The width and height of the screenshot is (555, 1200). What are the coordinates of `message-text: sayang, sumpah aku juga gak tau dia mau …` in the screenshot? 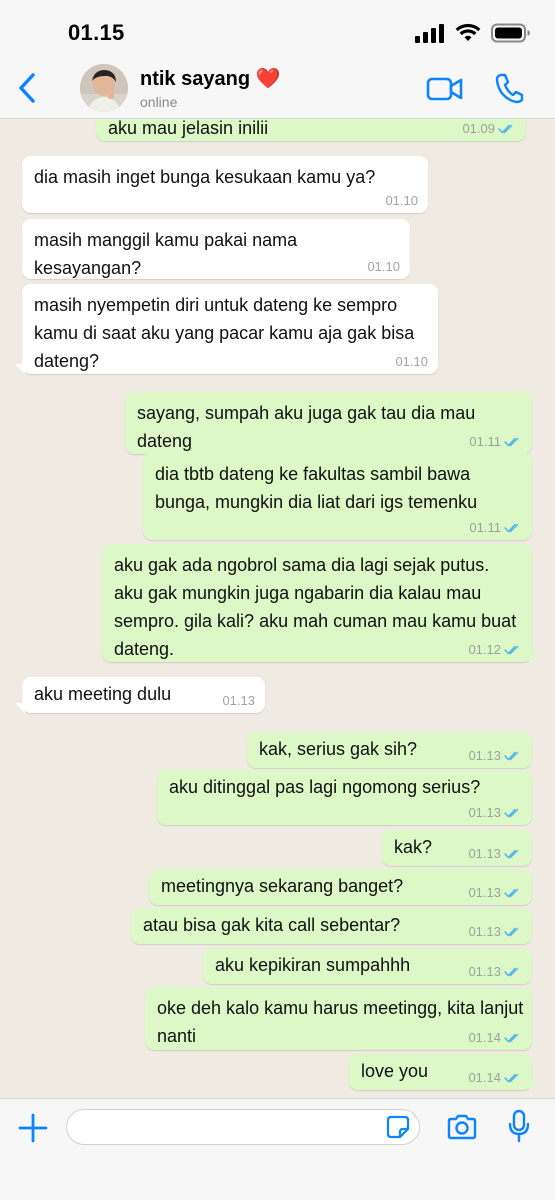 It's located at (306, 427).